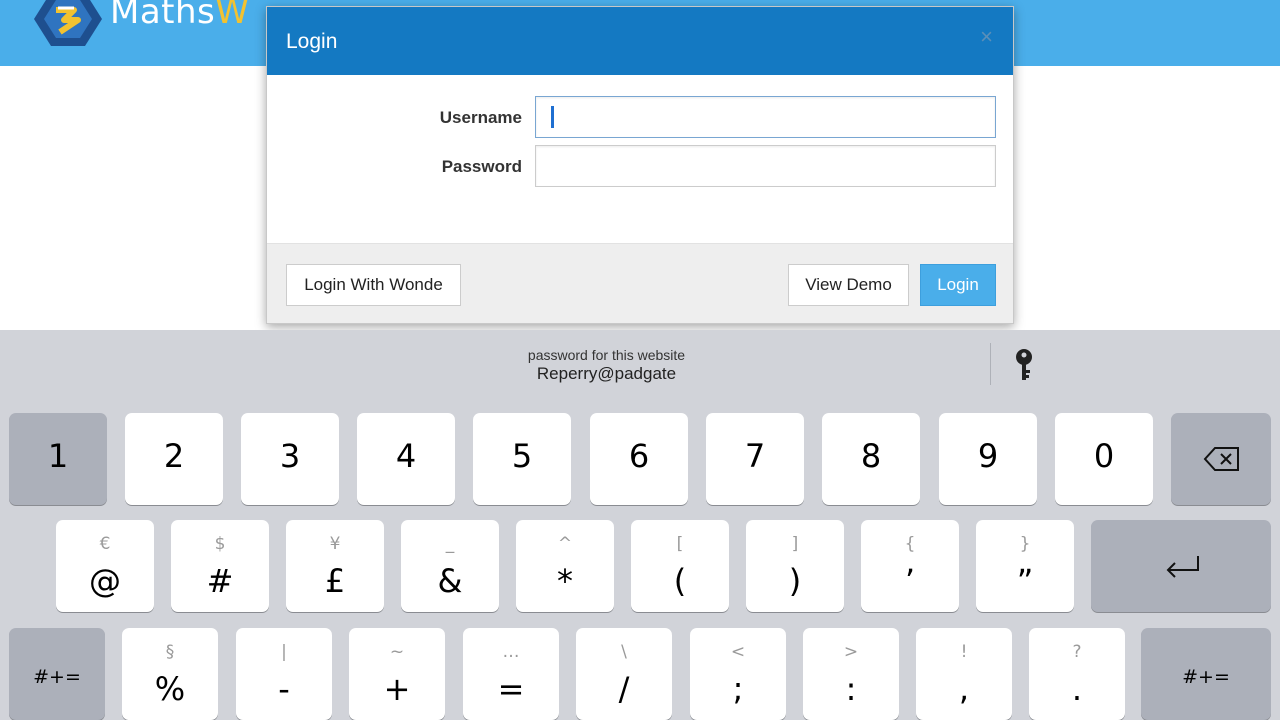  I want to click on key-label: @, so click(105, 581).